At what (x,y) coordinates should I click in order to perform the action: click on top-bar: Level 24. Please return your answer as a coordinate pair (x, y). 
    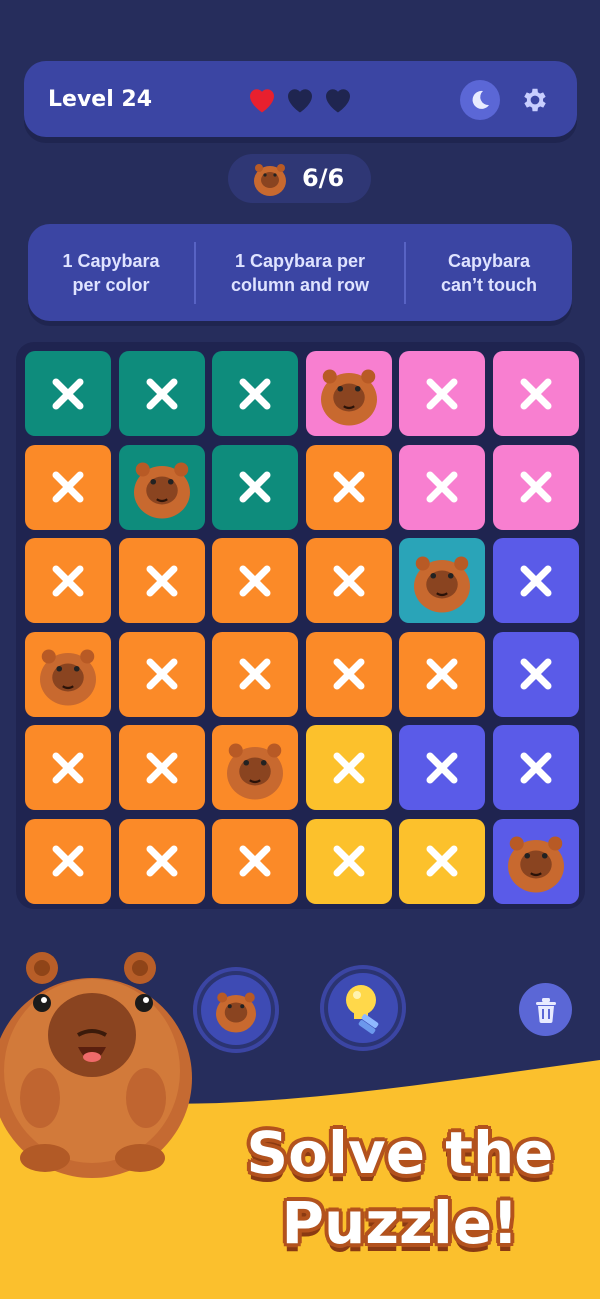
    Looking at the image, I should click on (300, 99).